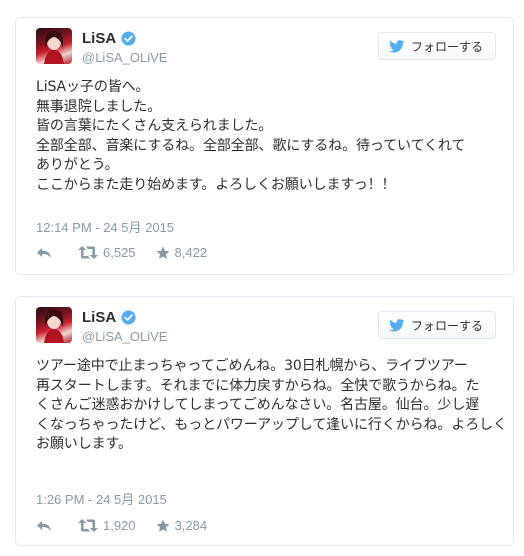  I want to click on tweet-text-line: 全部全部、音楽にするね。全部全部、歌にするね。待っていてくれて, so click(251, 145).